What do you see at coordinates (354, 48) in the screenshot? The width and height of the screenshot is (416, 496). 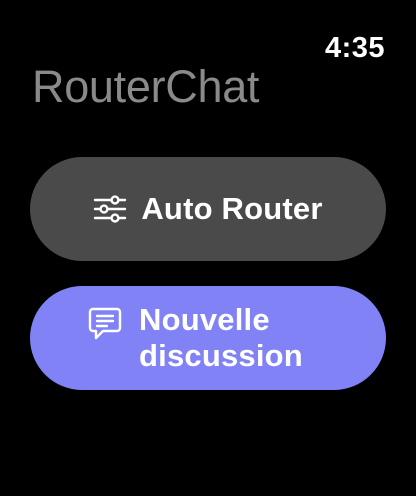 I see `status-time: 4:35` at bounding box center [354, 48].